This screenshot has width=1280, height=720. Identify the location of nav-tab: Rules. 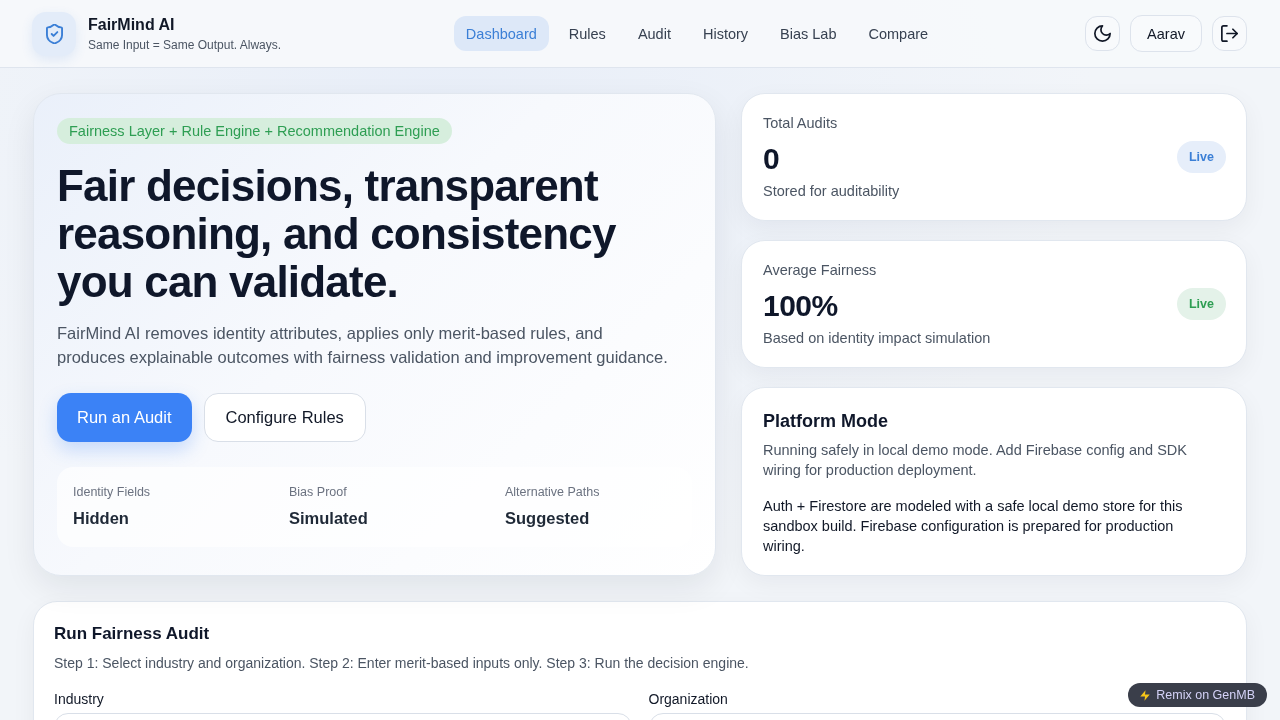
(587, 33).